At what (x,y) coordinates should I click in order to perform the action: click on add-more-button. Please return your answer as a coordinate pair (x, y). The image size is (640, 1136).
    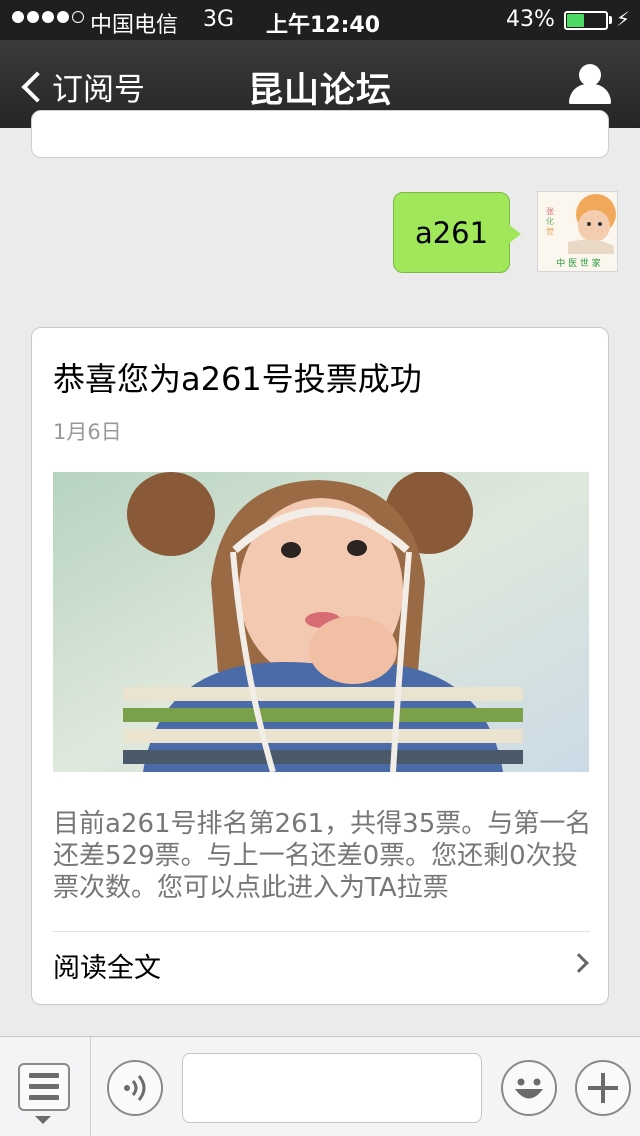
    Looking at the image, I should click on (603, 1088).